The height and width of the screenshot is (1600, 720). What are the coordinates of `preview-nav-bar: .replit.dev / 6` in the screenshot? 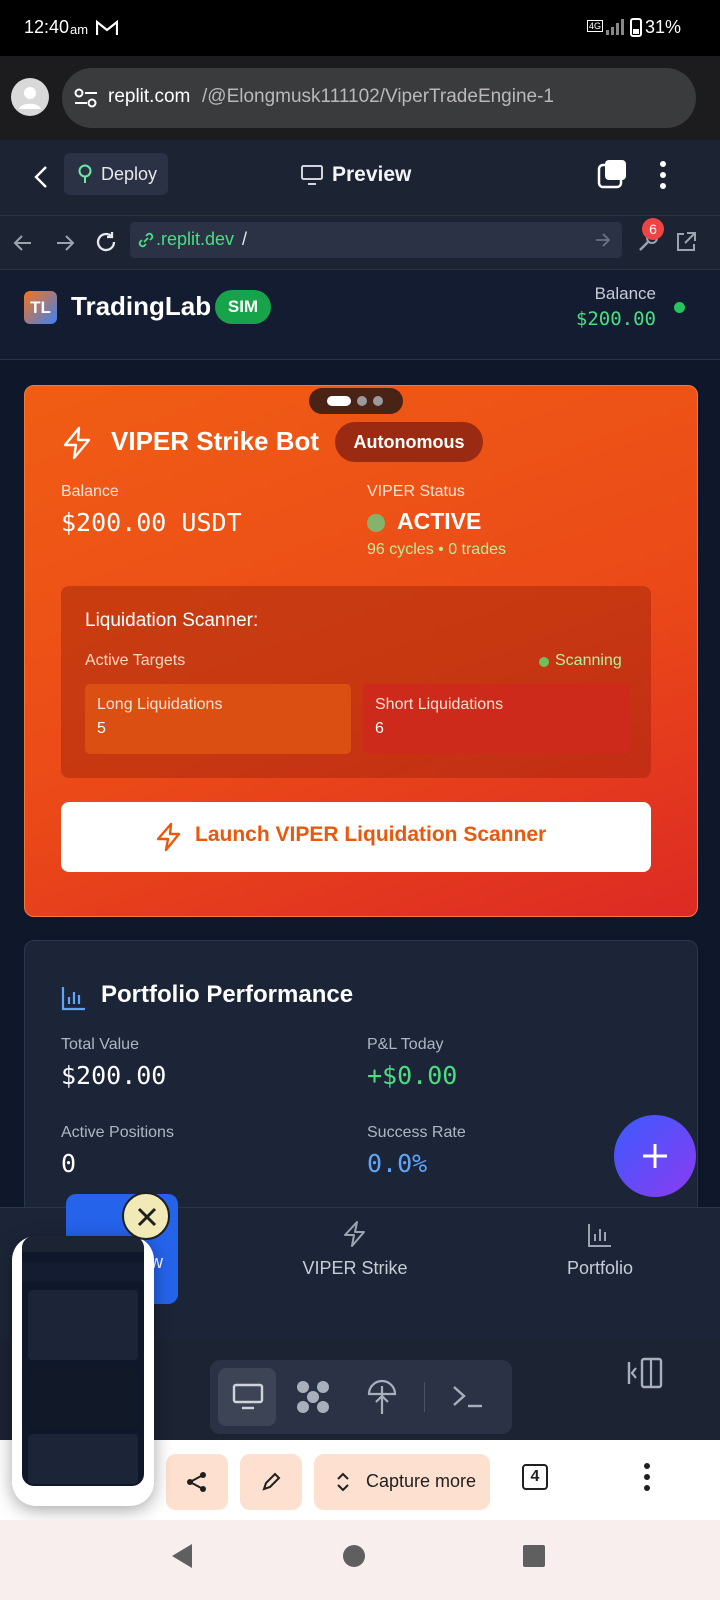 It's located at (360, 243).